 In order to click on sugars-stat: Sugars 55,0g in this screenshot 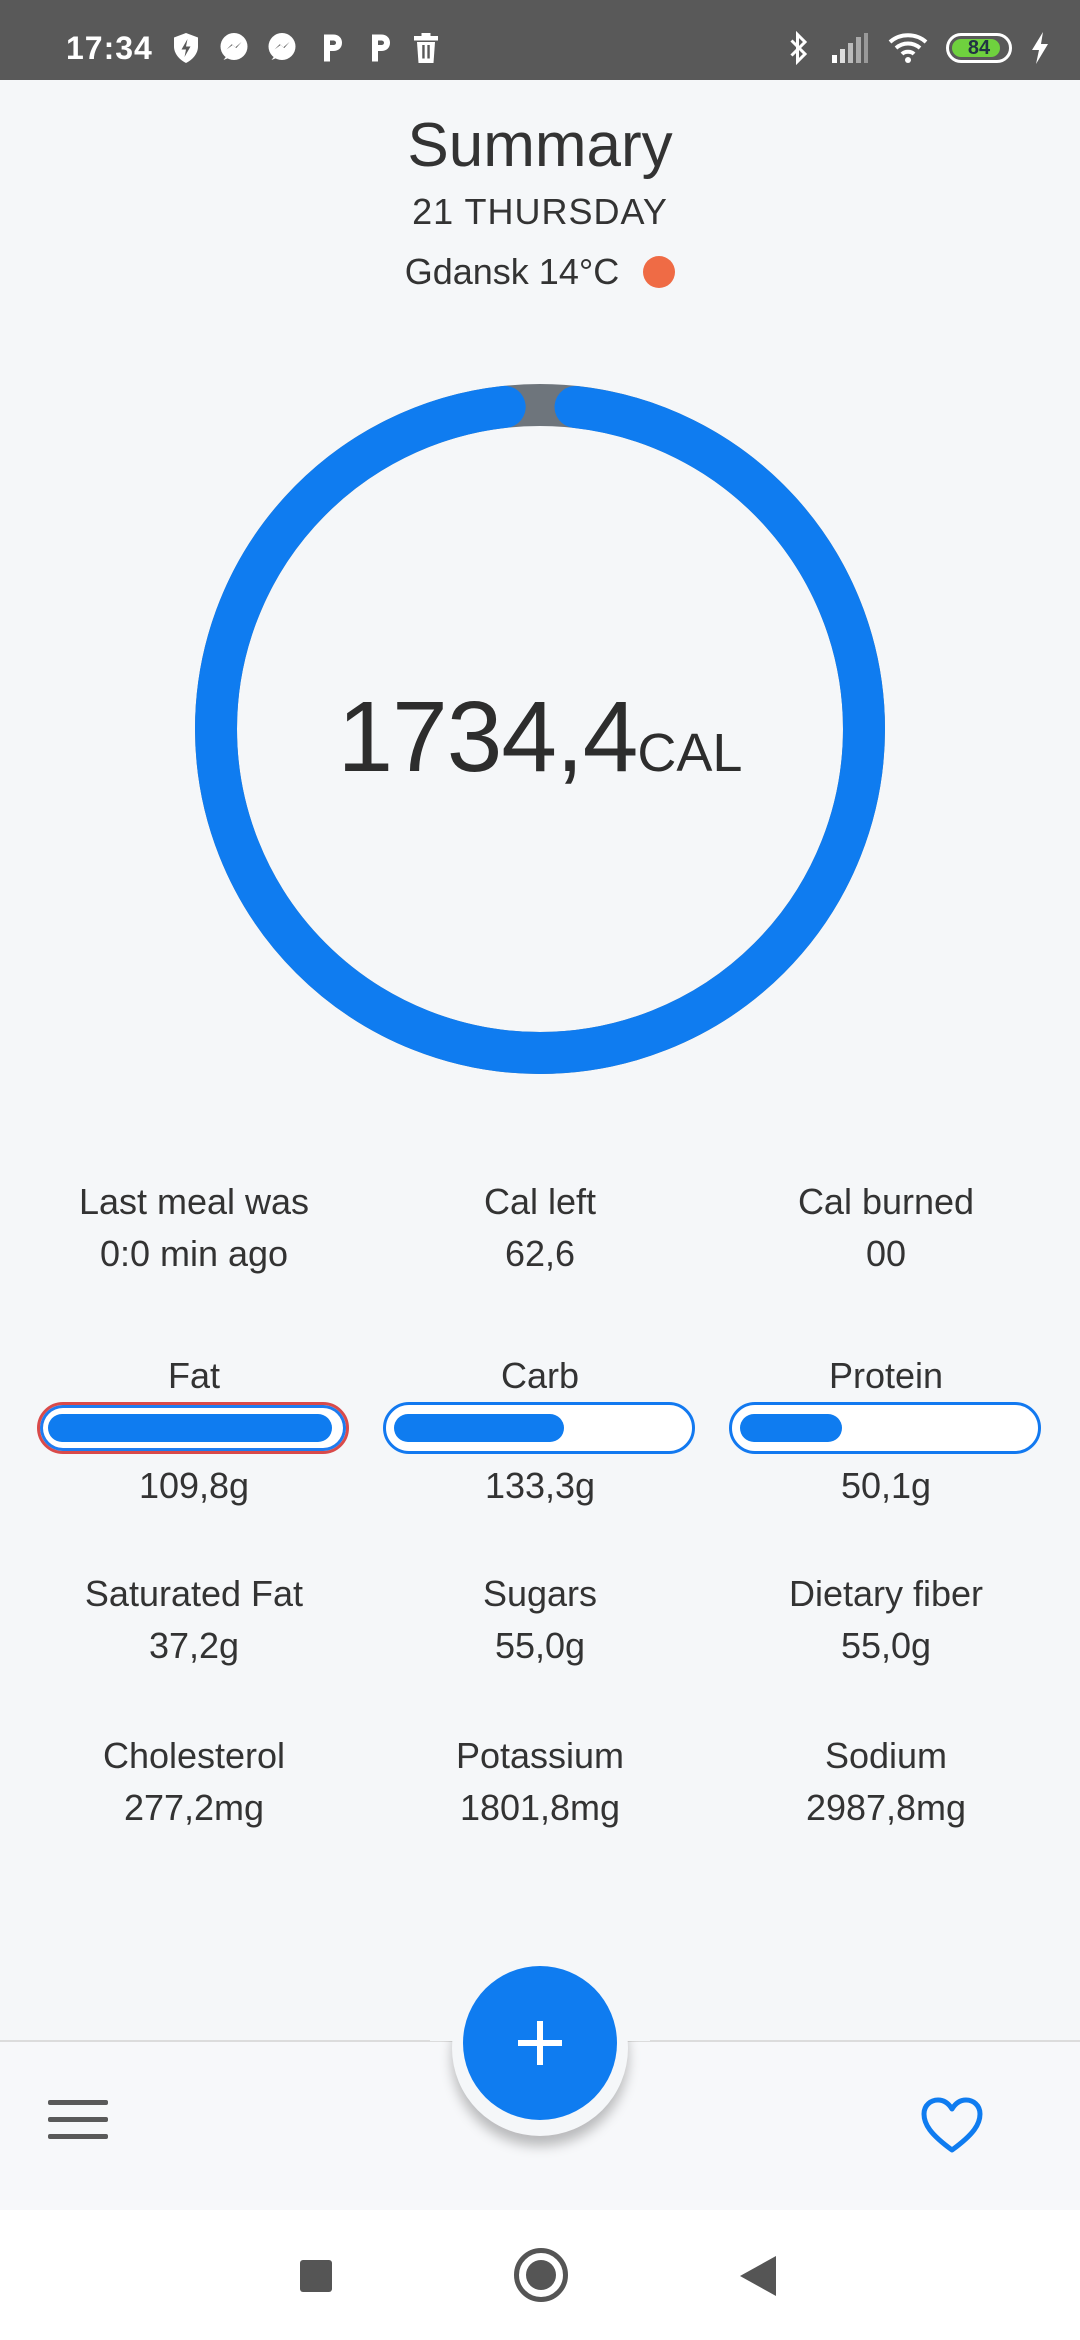, I will do `click(540, 1620)`.